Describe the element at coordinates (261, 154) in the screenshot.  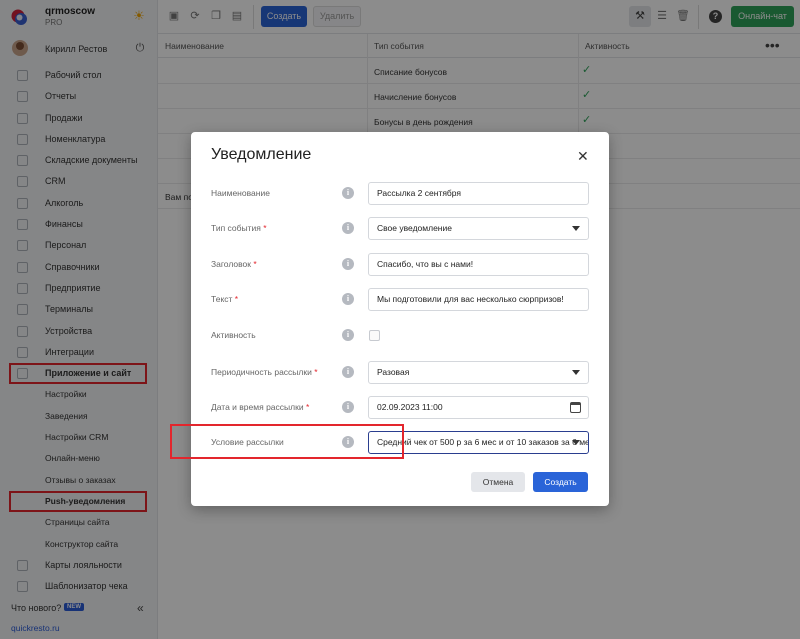
I see `dialog-title: Уведомление` at that location.